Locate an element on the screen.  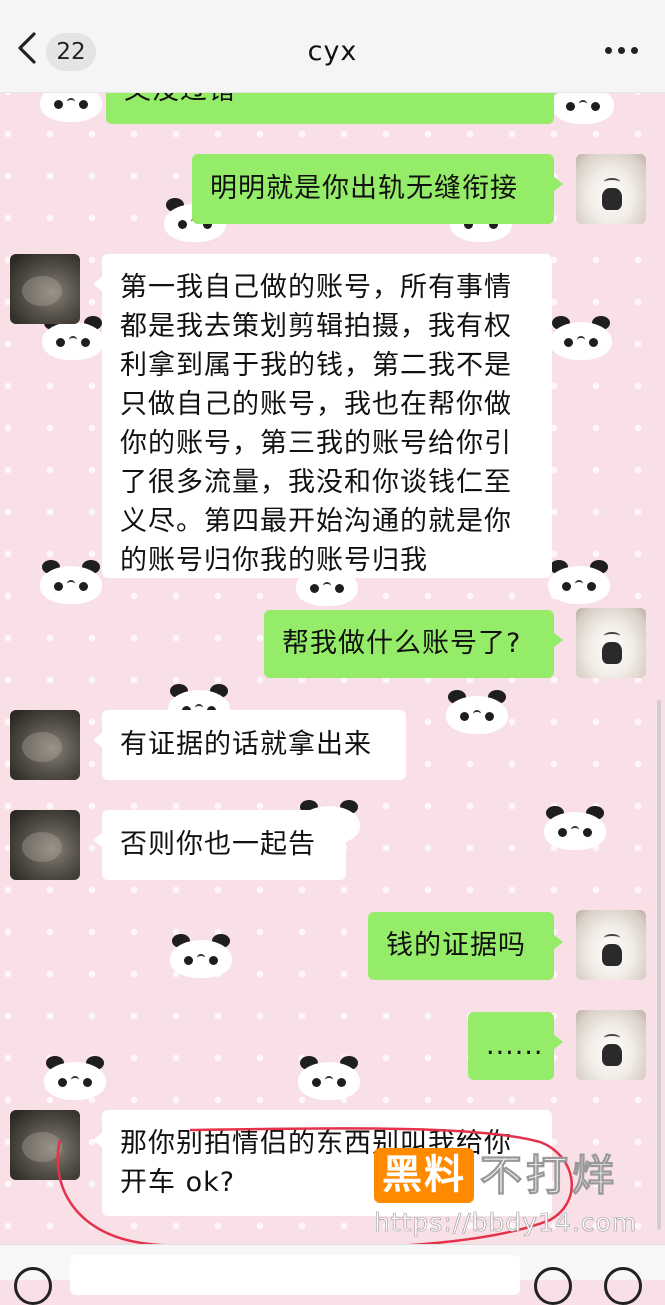
watermark: 黑料 不打烊 https://bbdy14.com is located at coordinates (515, 1203).